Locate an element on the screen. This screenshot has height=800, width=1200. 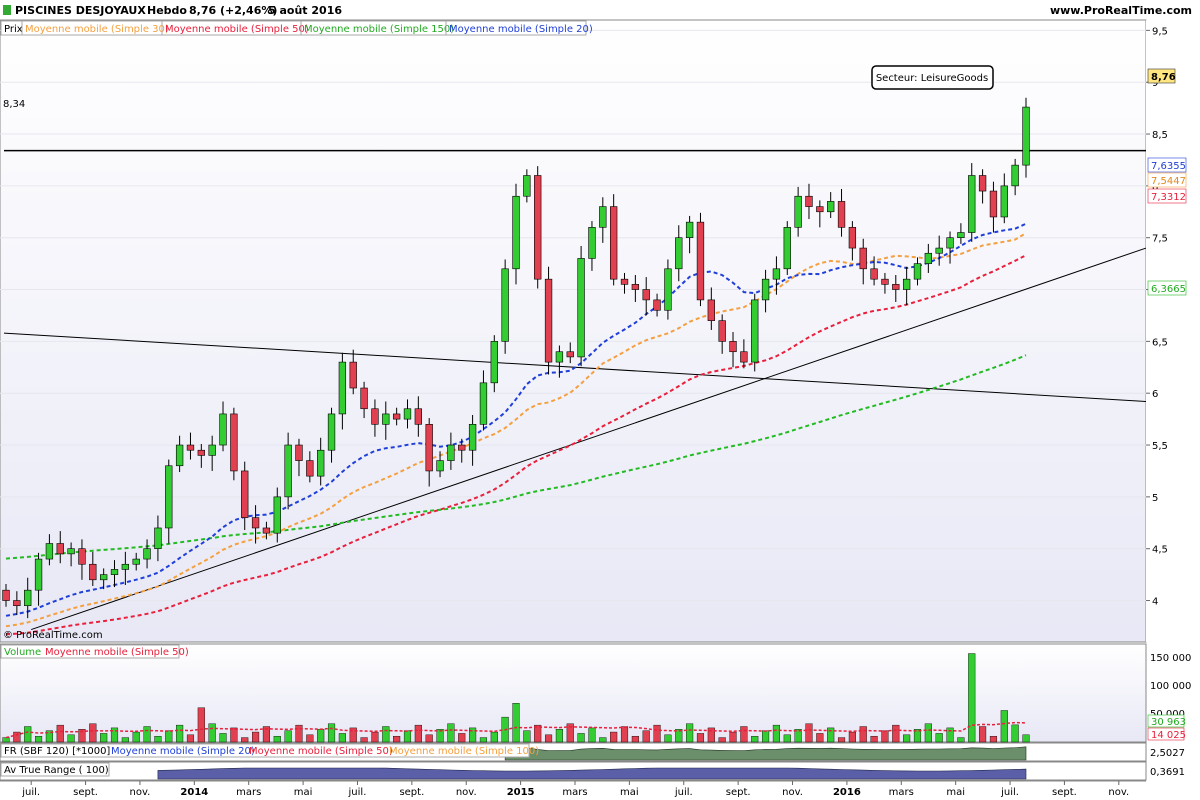
badge-ma150: 6,3665 is located at coordinates (1168, 289).